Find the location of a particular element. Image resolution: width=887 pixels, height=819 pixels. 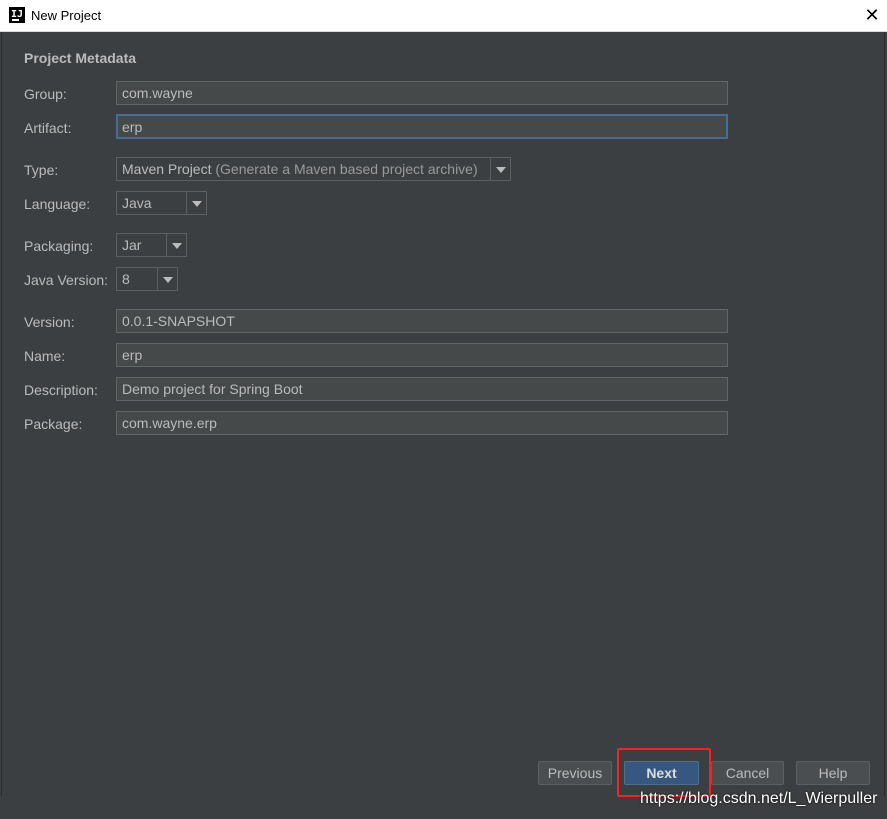

name-field is located at coordinates (422, 355).